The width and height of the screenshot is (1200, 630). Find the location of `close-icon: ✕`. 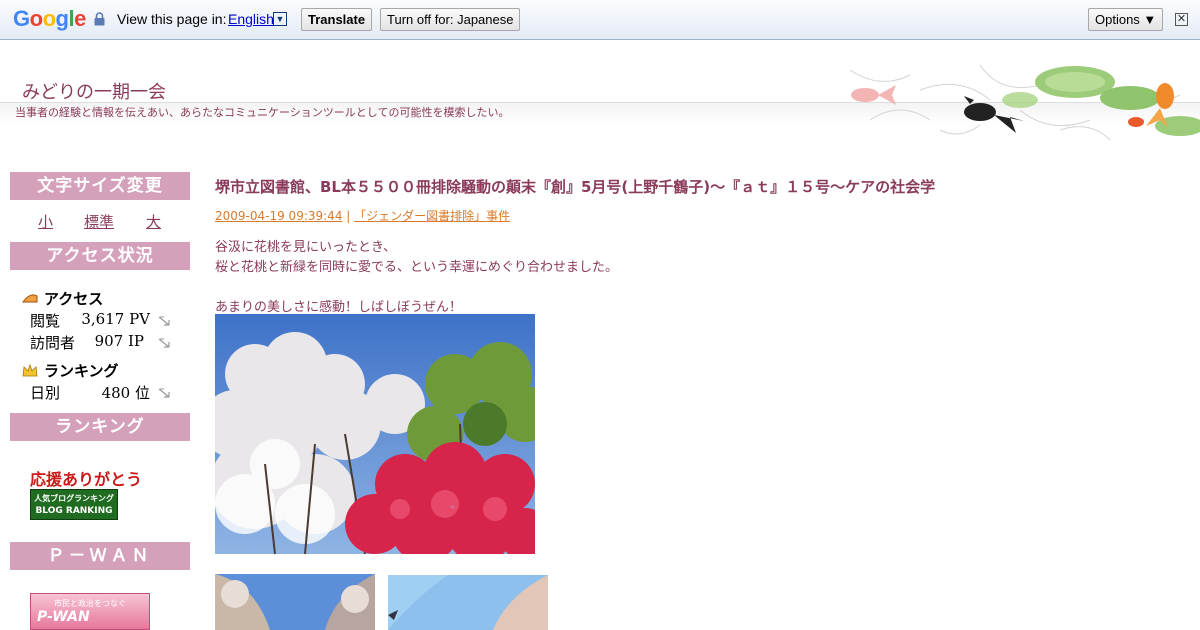

close-icon: ✕ is located at coordinates (1181, 19).